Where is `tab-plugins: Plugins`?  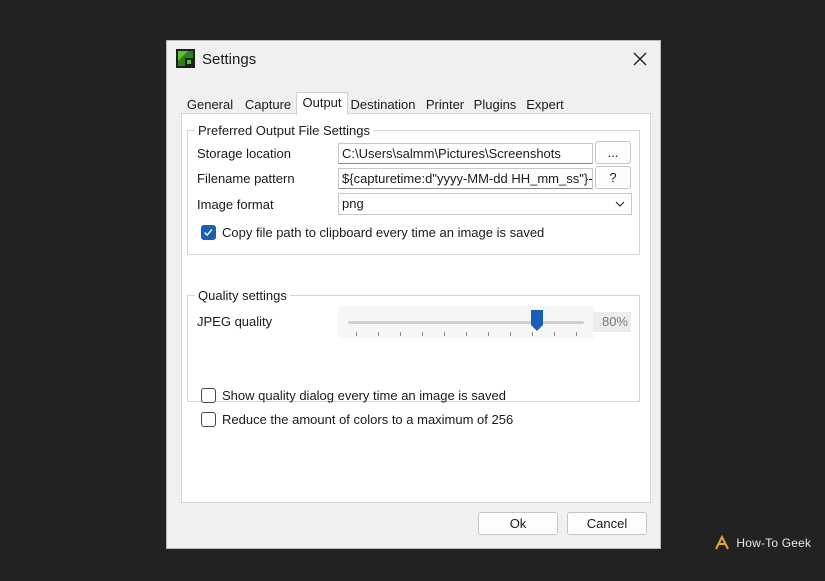
tab-plugins: Plugins is located at coordinates (495, 104).